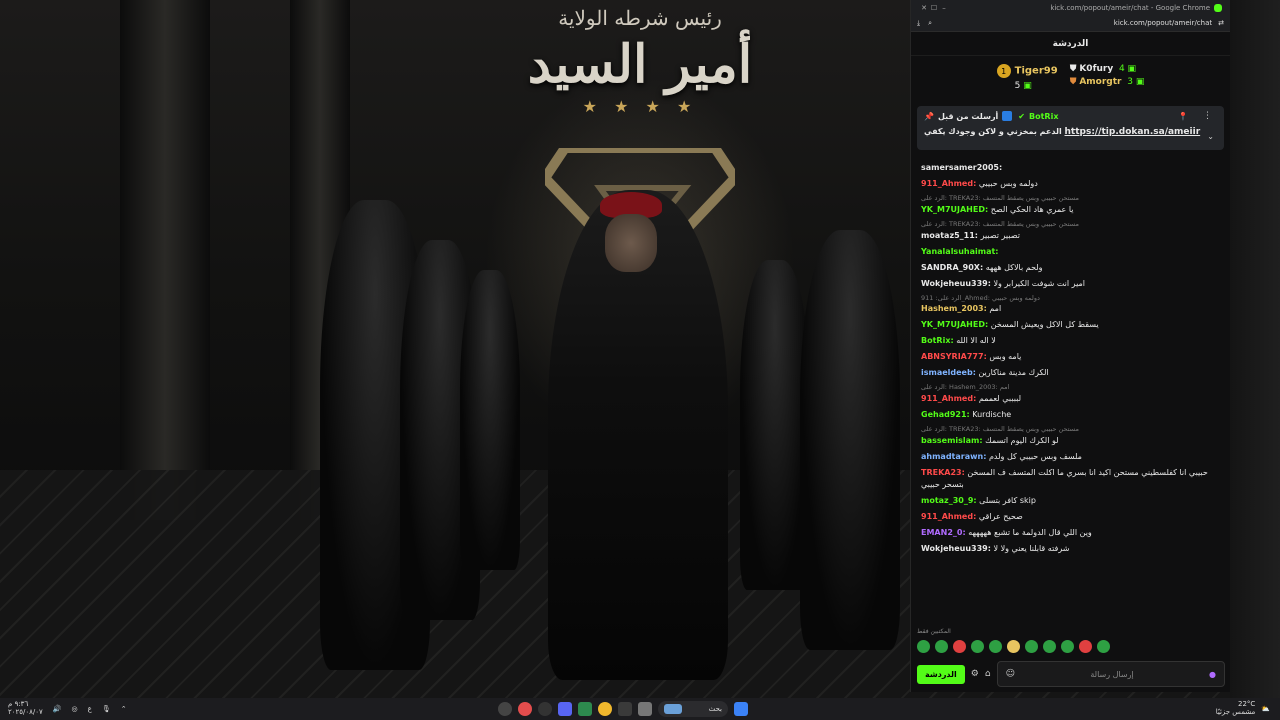 This screenshot has width=1280, height=720. I want to click on close-window-icon: ✕, so click(924, 8).